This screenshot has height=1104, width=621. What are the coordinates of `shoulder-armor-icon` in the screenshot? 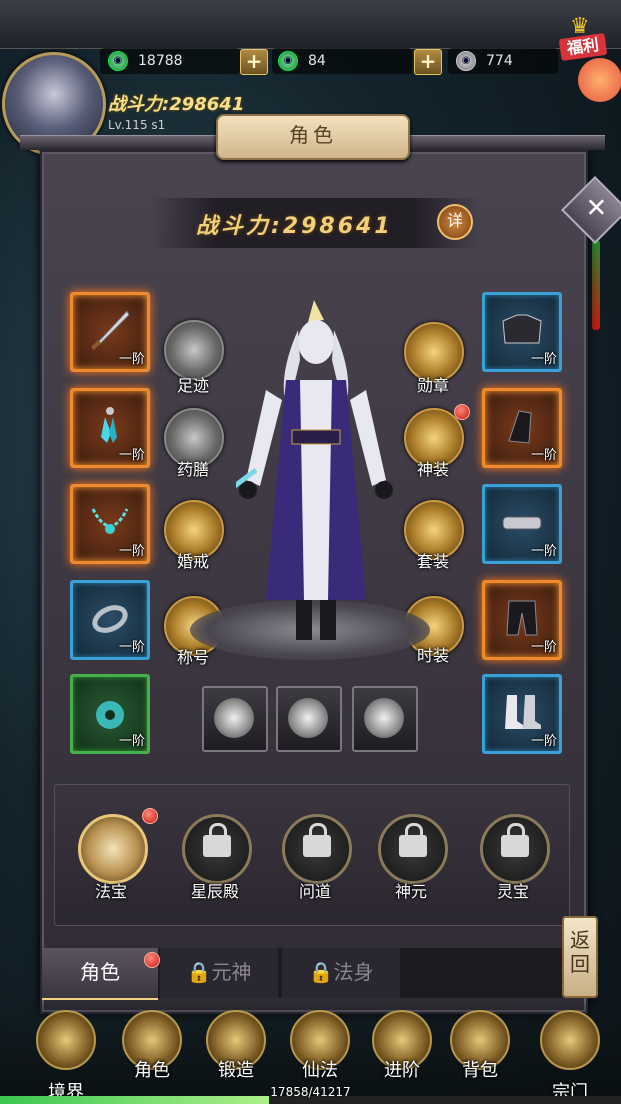 It's located at (522, 329).